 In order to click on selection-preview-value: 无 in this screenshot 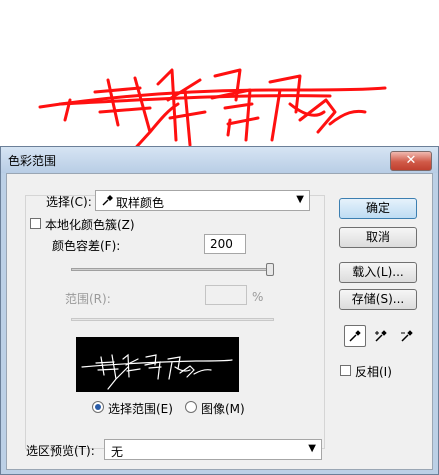, I will do `click(117, 452)`.